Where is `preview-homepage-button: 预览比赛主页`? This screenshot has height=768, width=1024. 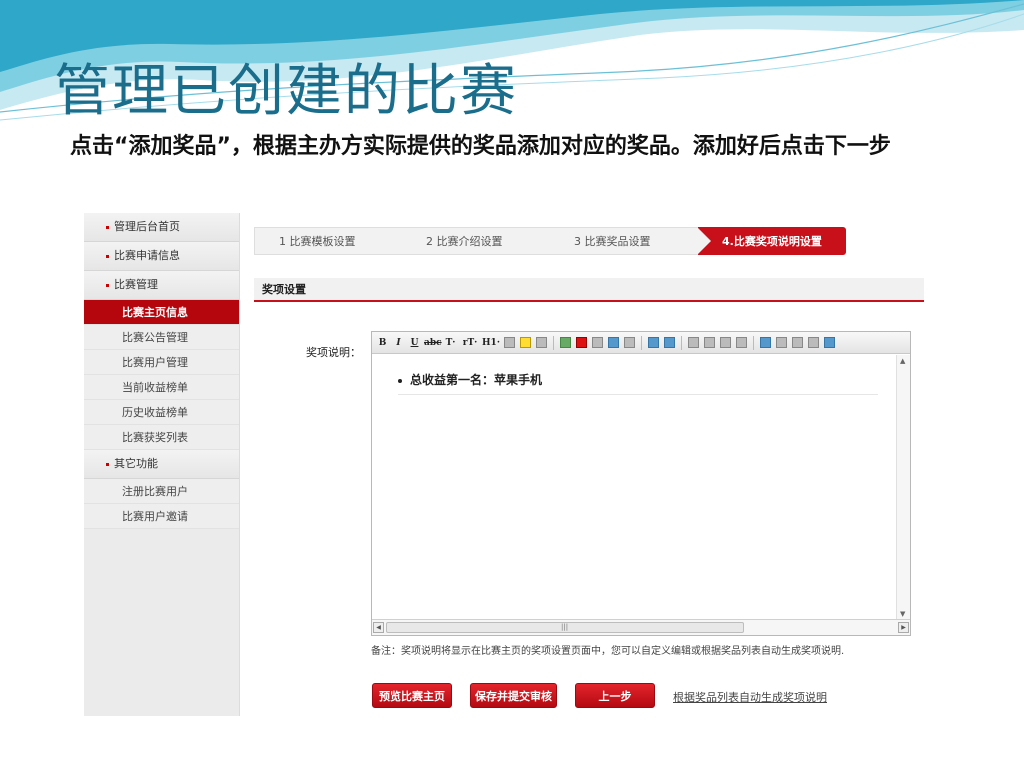 preview-homepage-button: 预览比赛主页 is located at coordinates (412, 695).